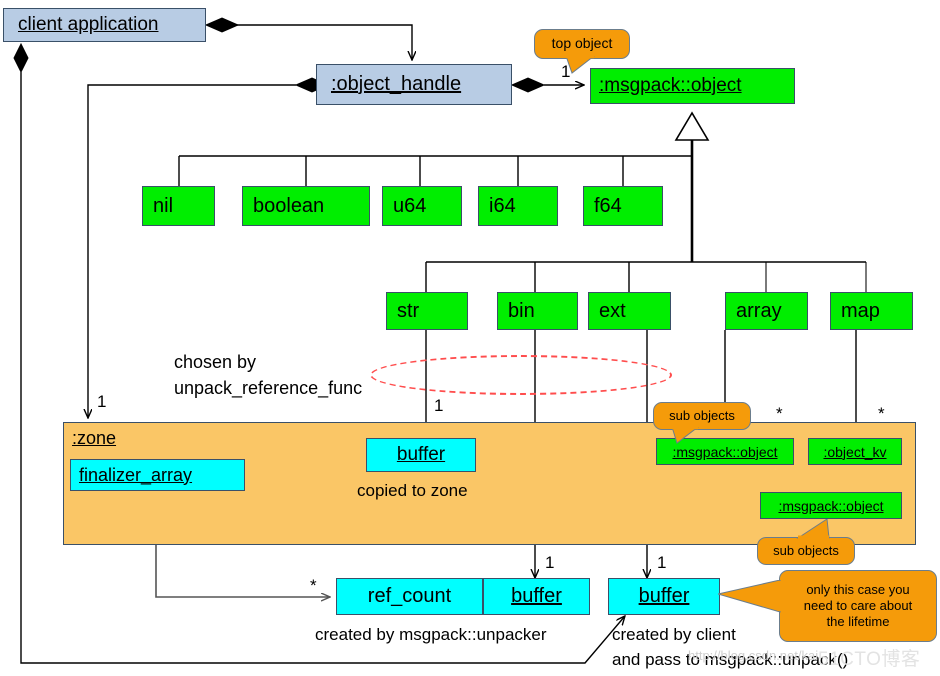  Describe the element at coordinates (163, 205) in the screenshot. I see `node-label: nil` at that location.